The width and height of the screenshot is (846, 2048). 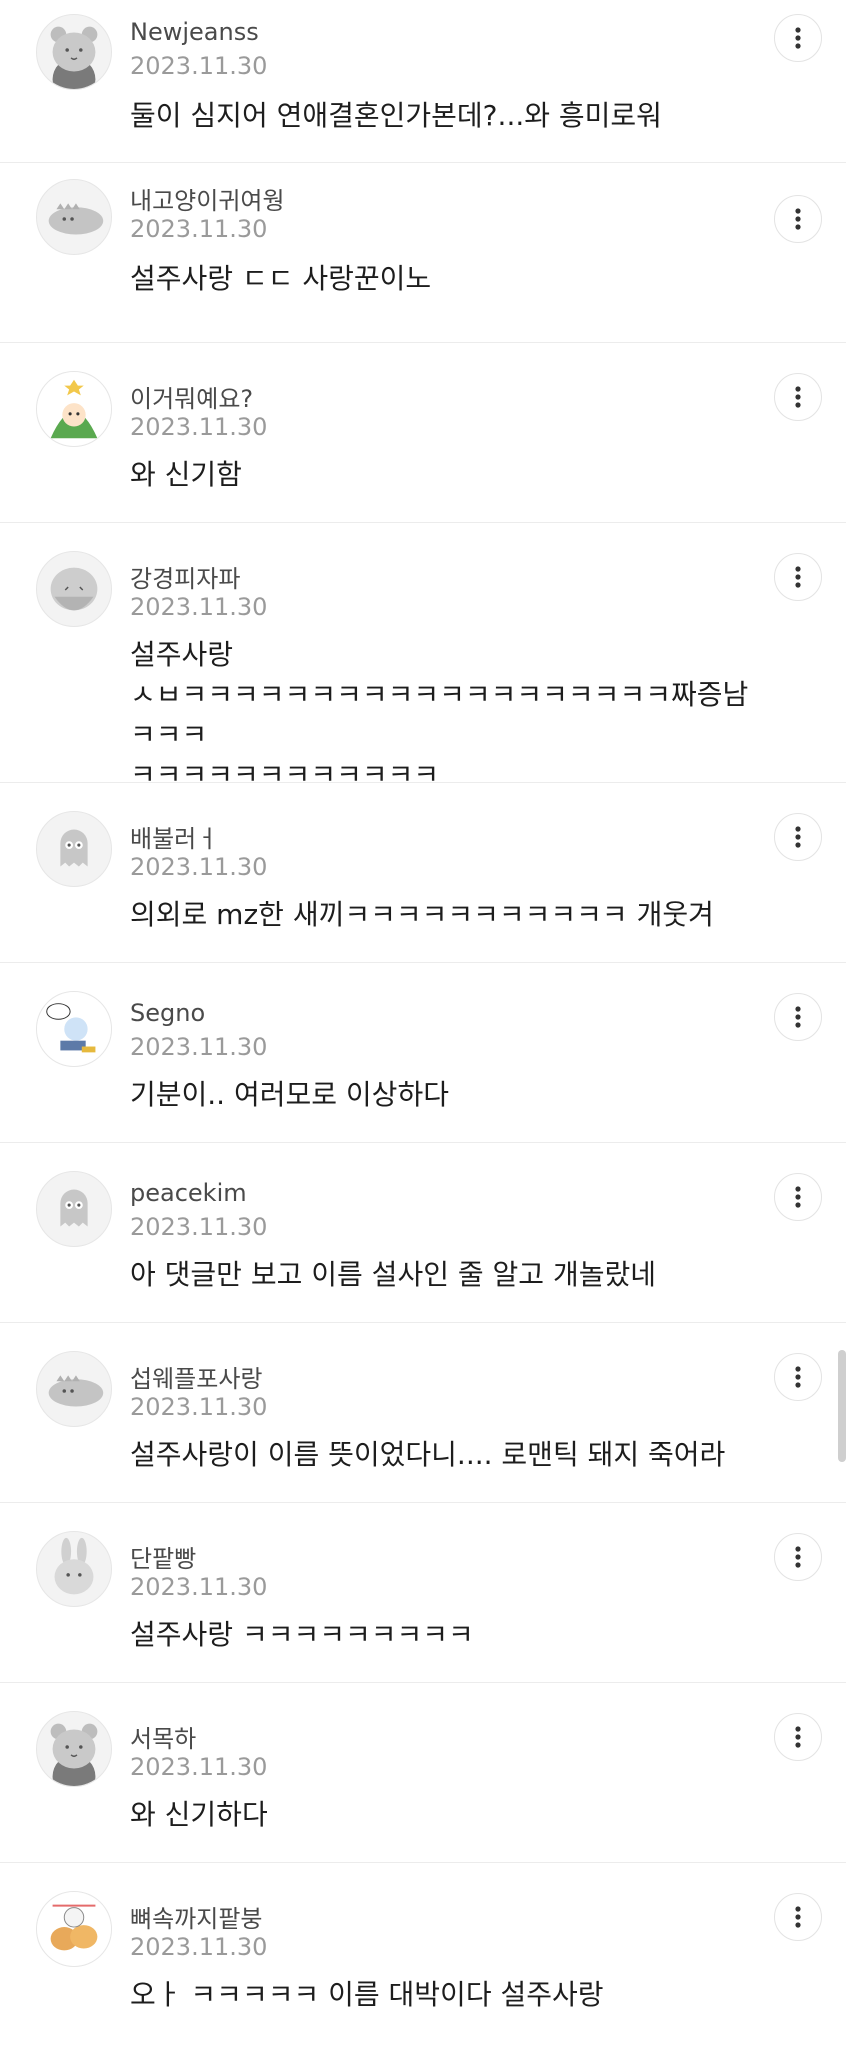 I want to click on gray-rabbit-icon, so click(x=74, y=1566).